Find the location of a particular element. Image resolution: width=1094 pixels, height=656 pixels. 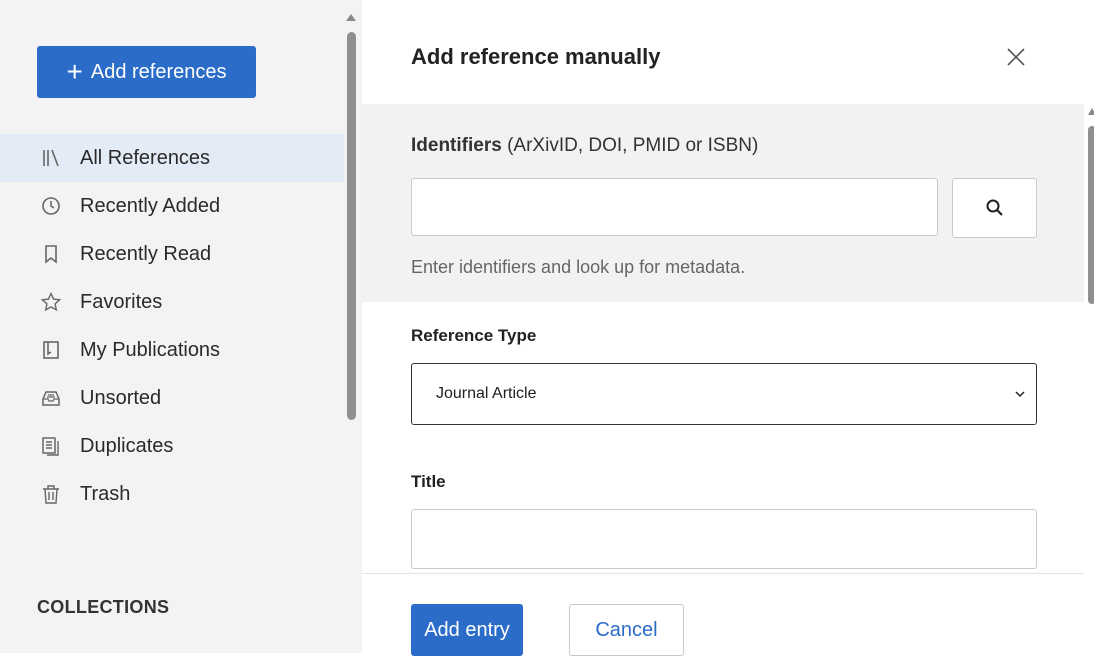

close-icon is located at coordinates (1016, 57).